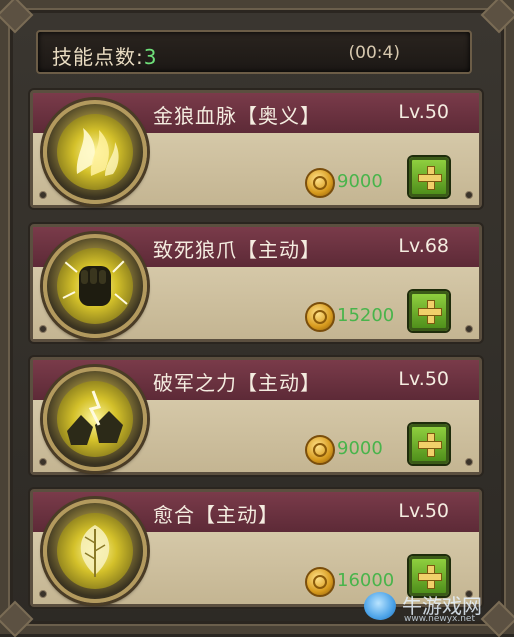  Describe the element at coordinates (374, 53) in the screenshot. I see `skill-points-timer: (00:4)` at that location.